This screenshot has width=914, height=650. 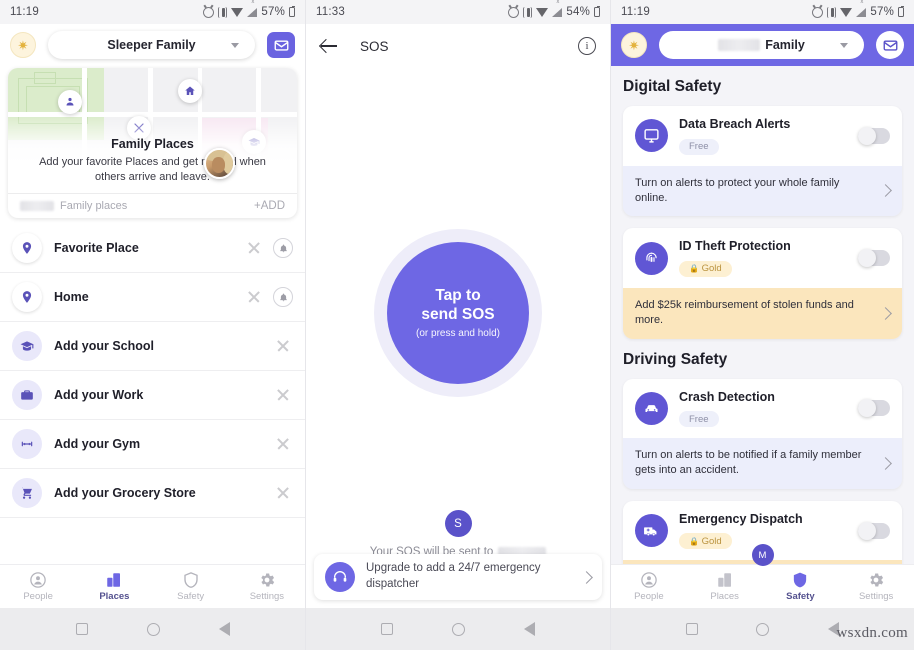 What do you see at coordinates (152, 297) in the screenshot?
I see `list-item: Home` at bounding box center [152, 297].